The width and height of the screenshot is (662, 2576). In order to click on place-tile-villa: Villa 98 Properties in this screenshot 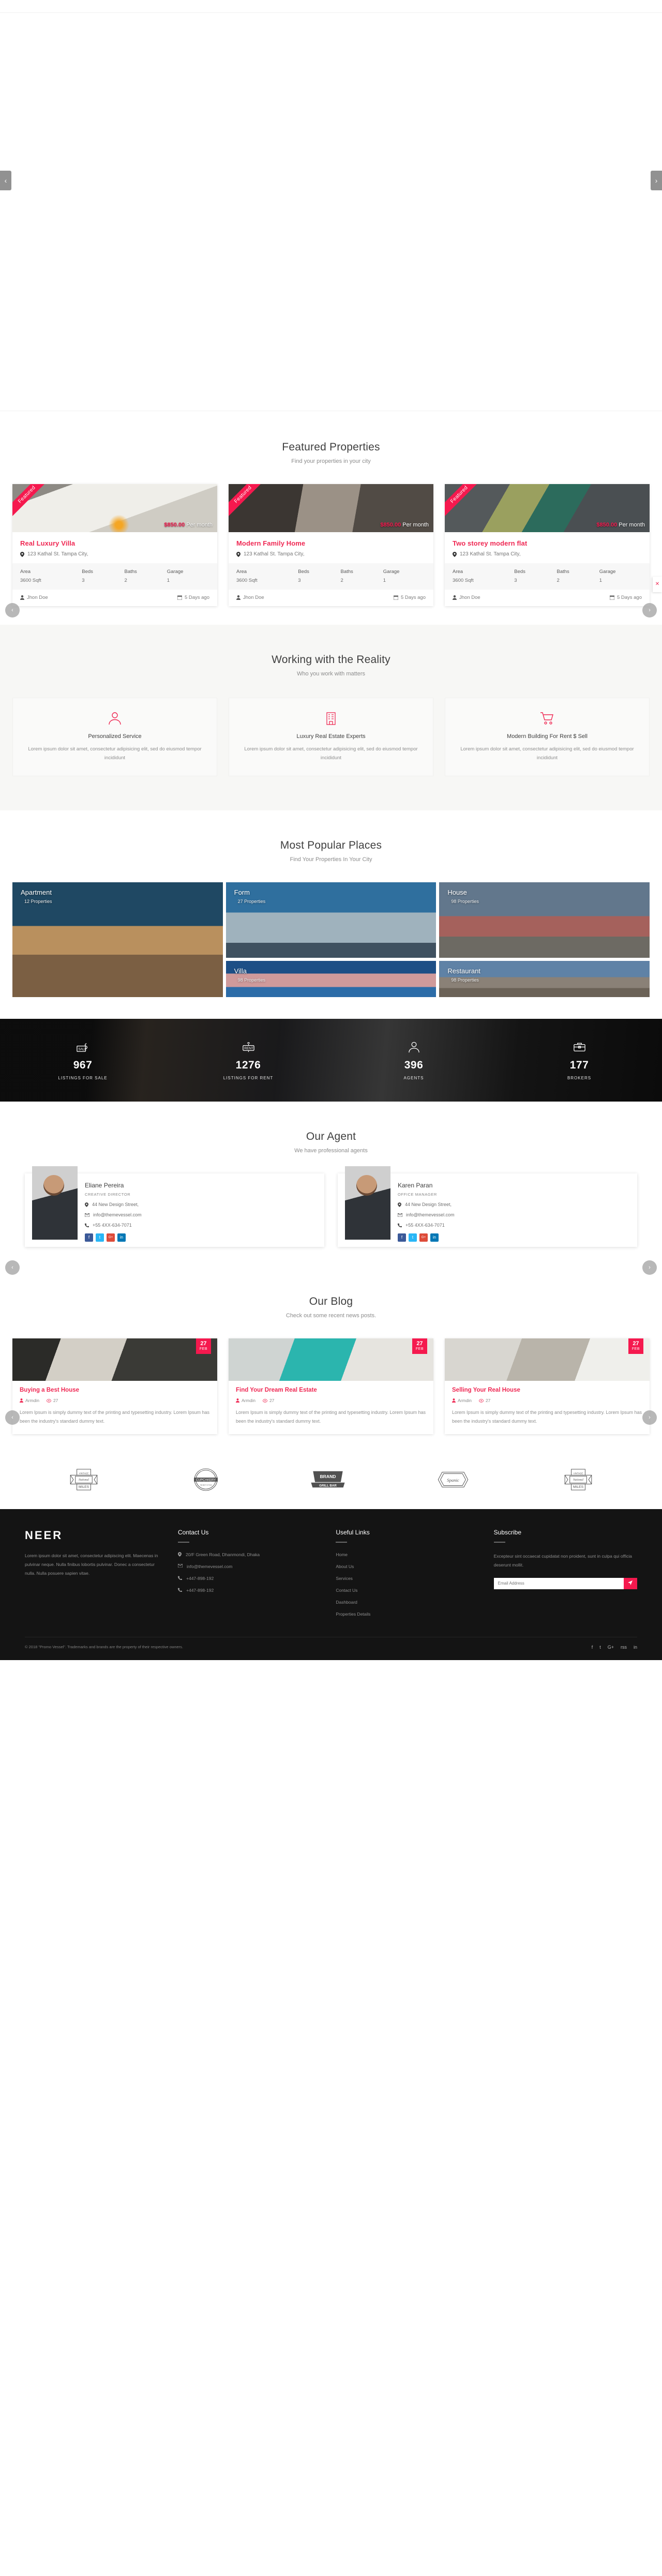, I will do `click(331, 979)`.